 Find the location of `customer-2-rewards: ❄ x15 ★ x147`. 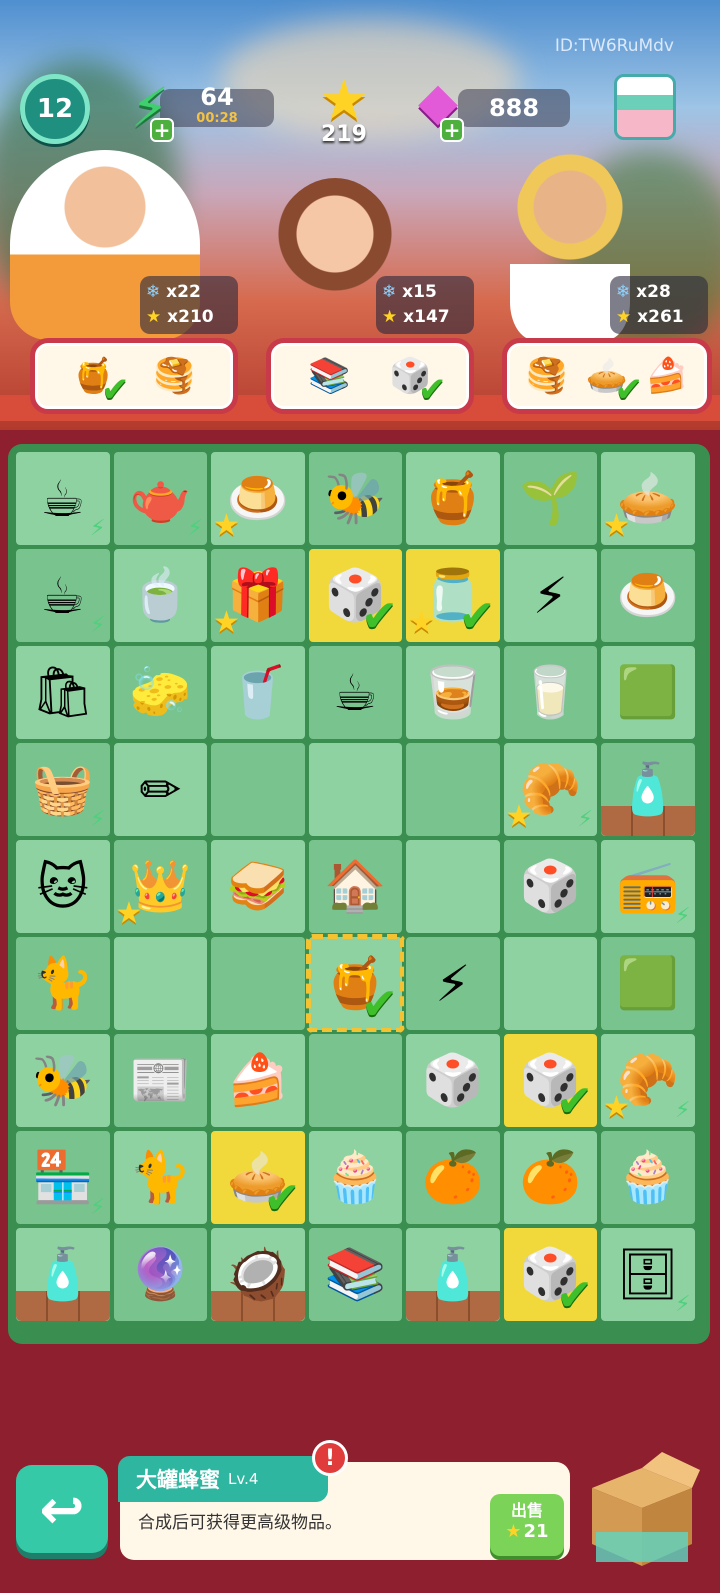

customer-2-rewards: ❄ x15 ★ x147 is located at coordinates (425, 305).